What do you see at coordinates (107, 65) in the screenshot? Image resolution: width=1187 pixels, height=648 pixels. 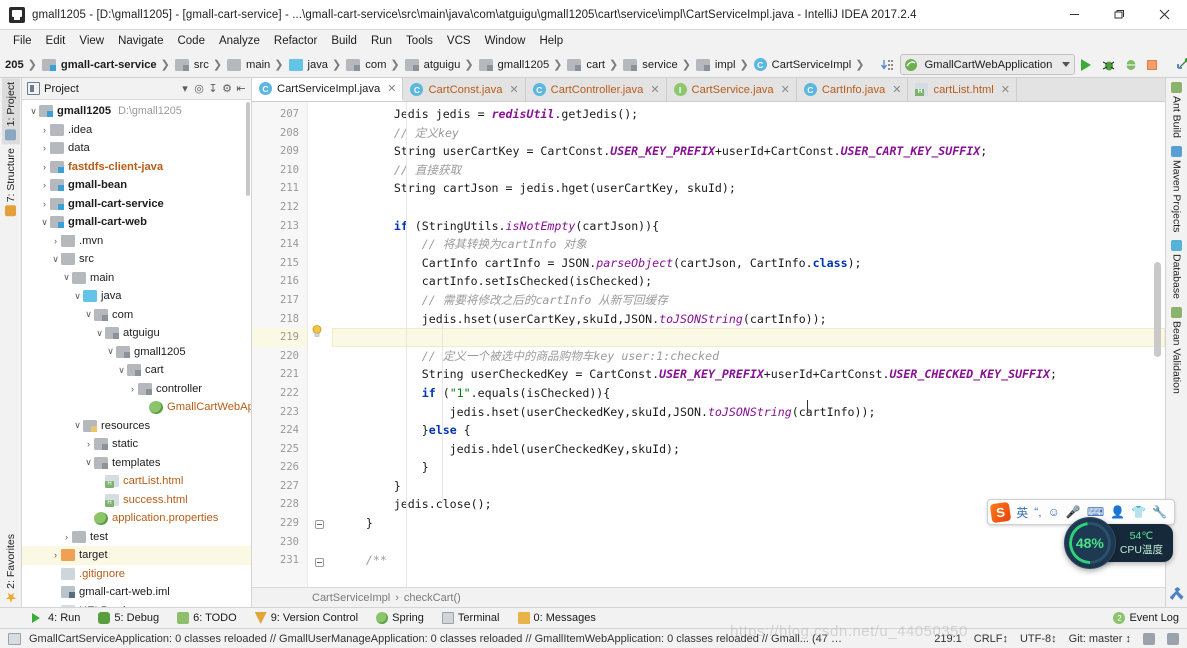 I see `breadcrumb-item-gmall-cart-service: gmall-cart-service ❯` at bounding box center [107, 65].